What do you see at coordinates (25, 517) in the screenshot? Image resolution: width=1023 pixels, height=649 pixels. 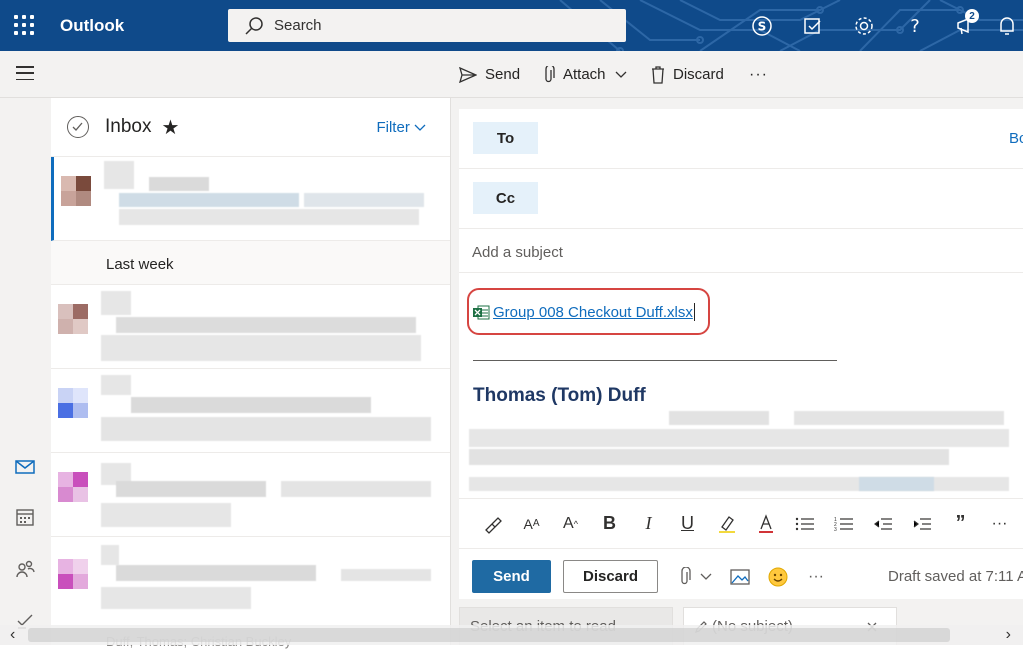 I see `calendar-icon` at bounding box center [25, 517].